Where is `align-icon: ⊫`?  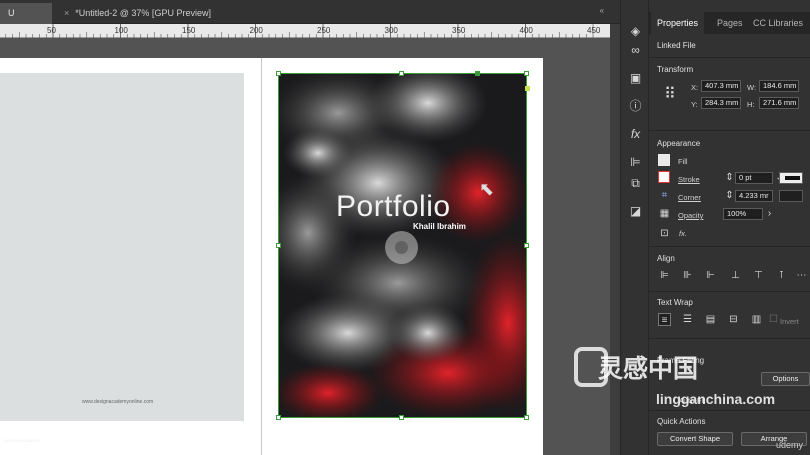 align-icon: ⊫ is located at coordinates (635, 162).